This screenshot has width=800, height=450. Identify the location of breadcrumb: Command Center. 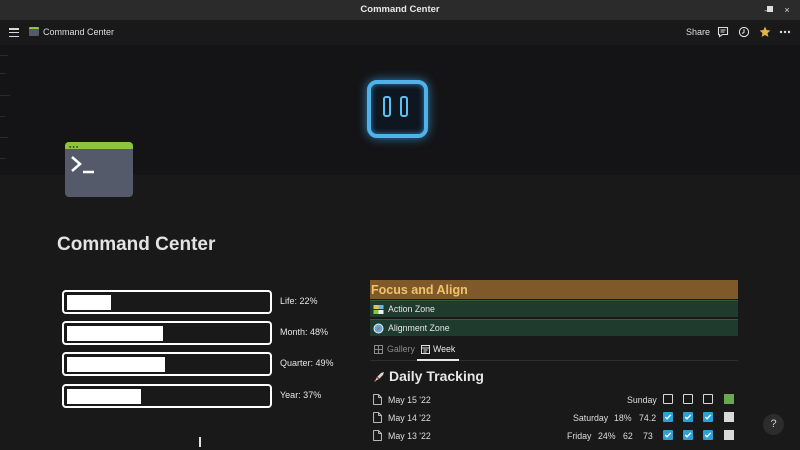
(78, 32).